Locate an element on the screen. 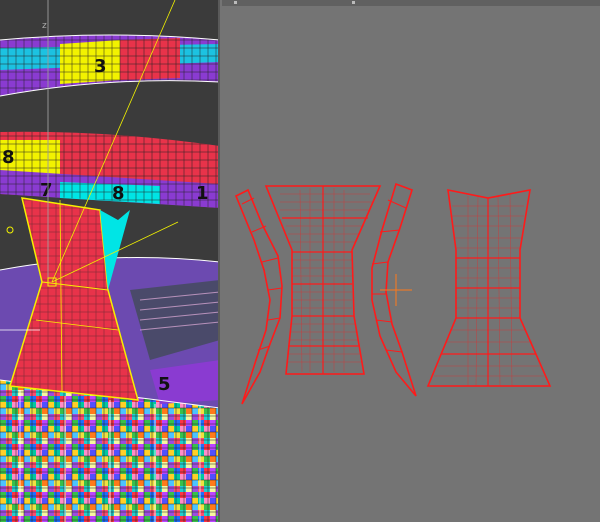  uv-island-center-right-strip is located at coordinates (394, 289).